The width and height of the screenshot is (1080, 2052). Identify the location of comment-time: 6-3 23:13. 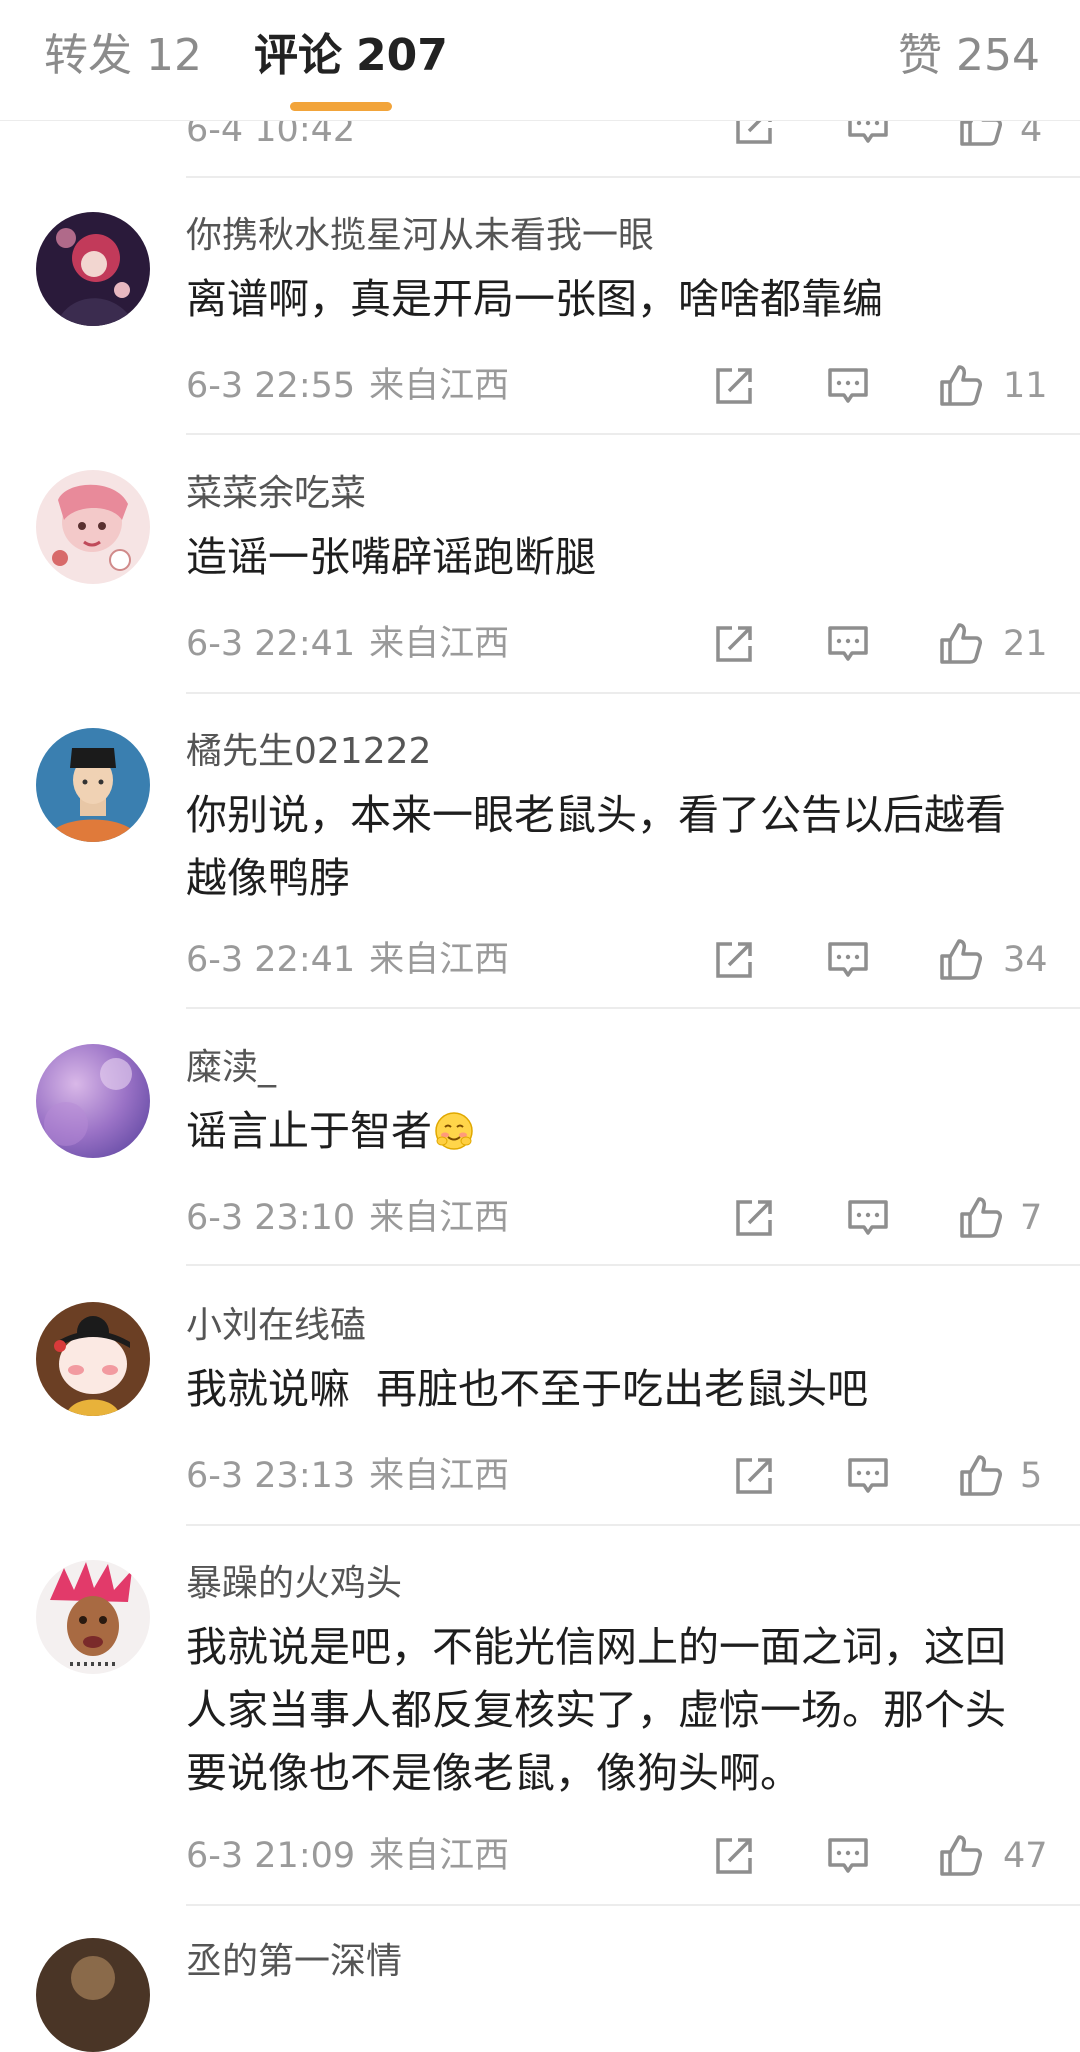
(271, 1476).